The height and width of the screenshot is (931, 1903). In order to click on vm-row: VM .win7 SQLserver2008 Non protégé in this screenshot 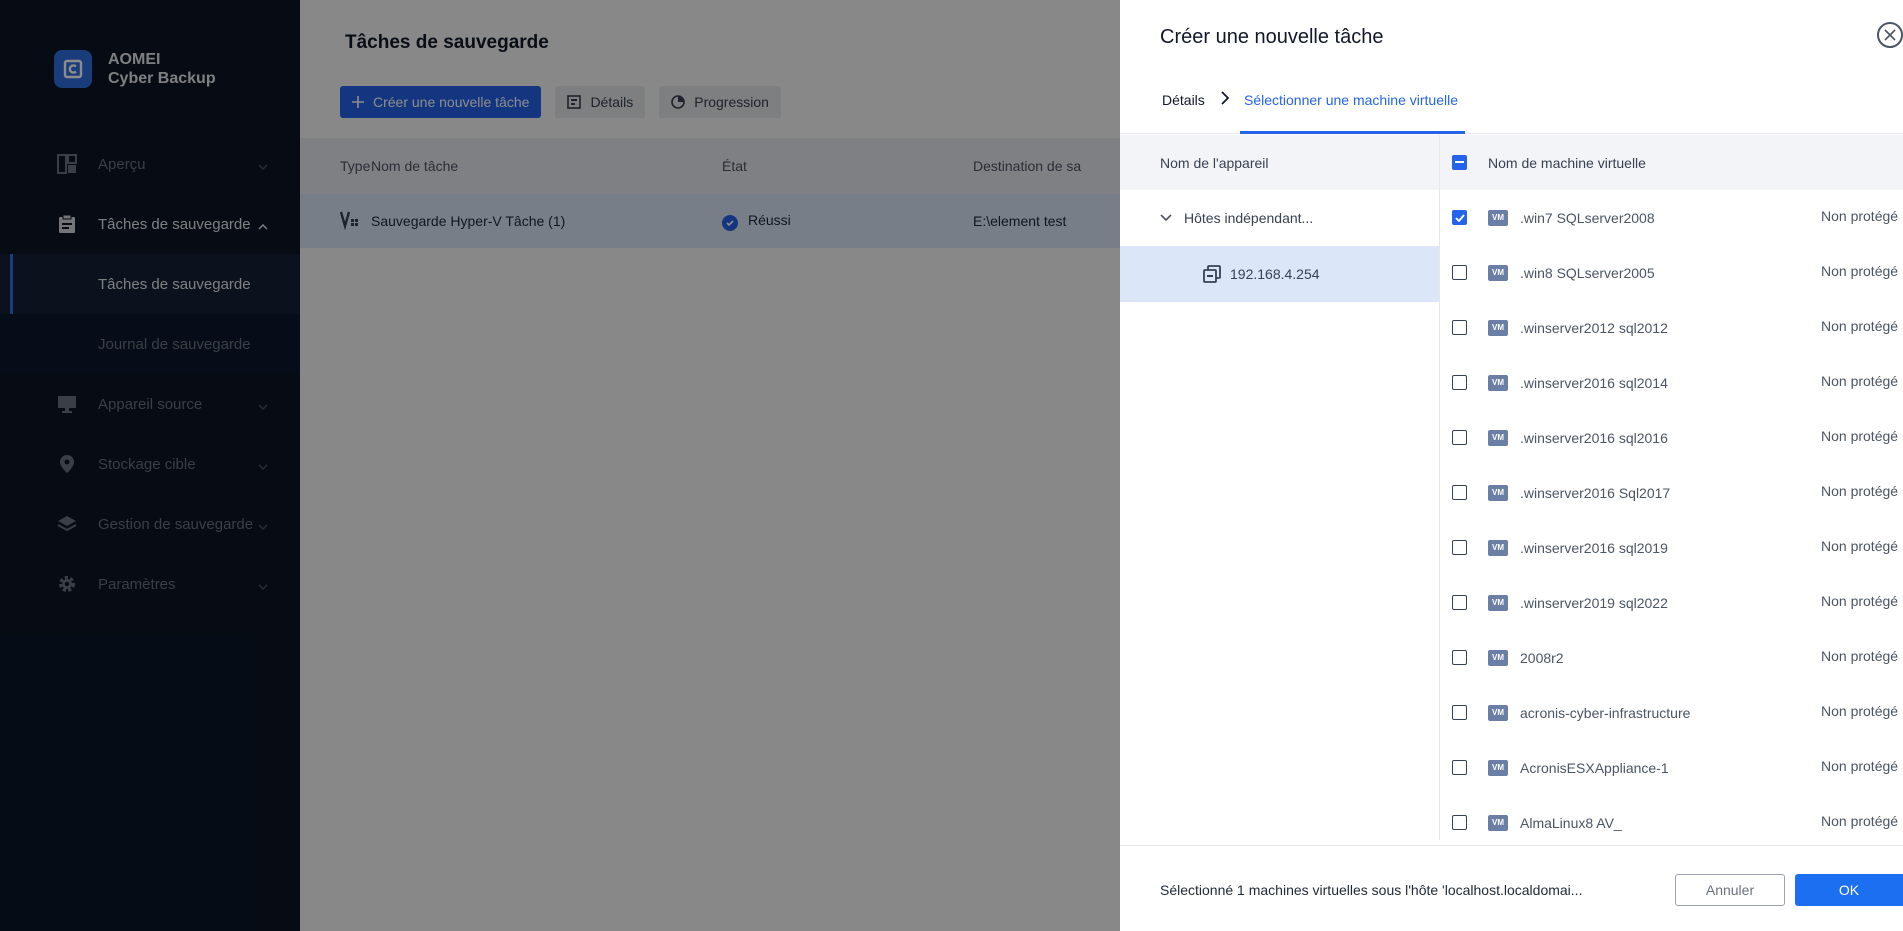, I will do `click(1671, 217)`.